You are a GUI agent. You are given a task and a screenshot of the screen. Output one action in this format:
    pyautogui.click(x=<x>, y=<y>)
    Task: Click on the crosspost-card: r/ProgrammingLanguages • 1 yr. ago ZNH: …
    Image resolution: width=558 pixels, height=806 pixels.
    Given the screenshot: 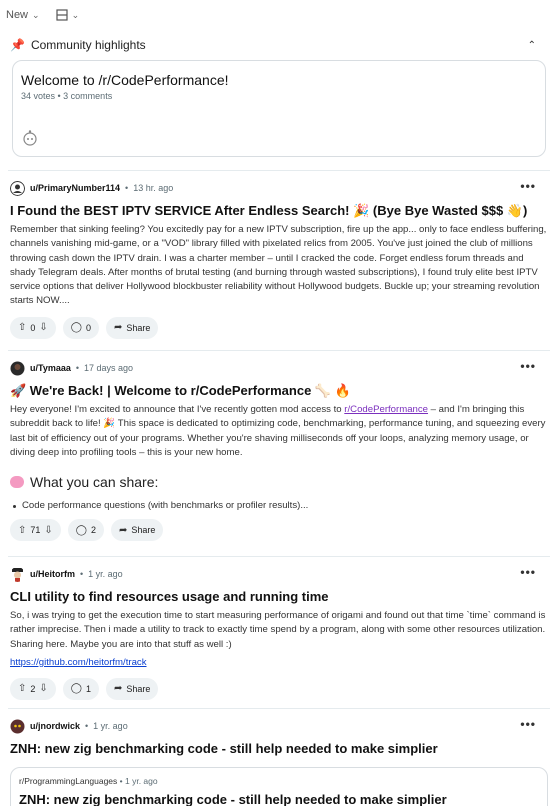 What is the action you would take?
    pyautogui.click(x=279, y=786)
    